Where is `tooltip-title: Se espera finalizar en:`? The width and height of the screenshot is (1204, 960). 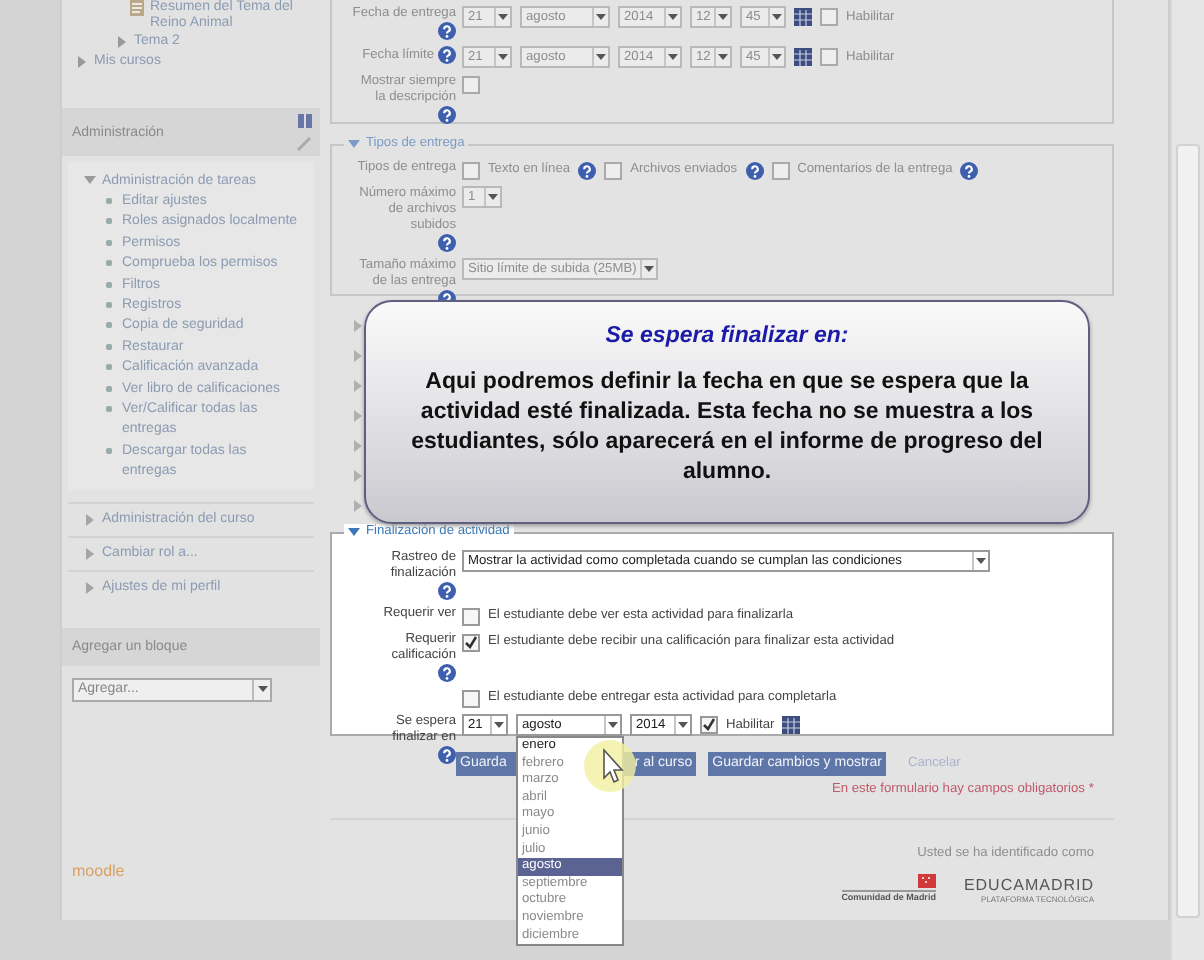 tooltip-title: Se espera finalizar en: is located at coordinates (727, 336).